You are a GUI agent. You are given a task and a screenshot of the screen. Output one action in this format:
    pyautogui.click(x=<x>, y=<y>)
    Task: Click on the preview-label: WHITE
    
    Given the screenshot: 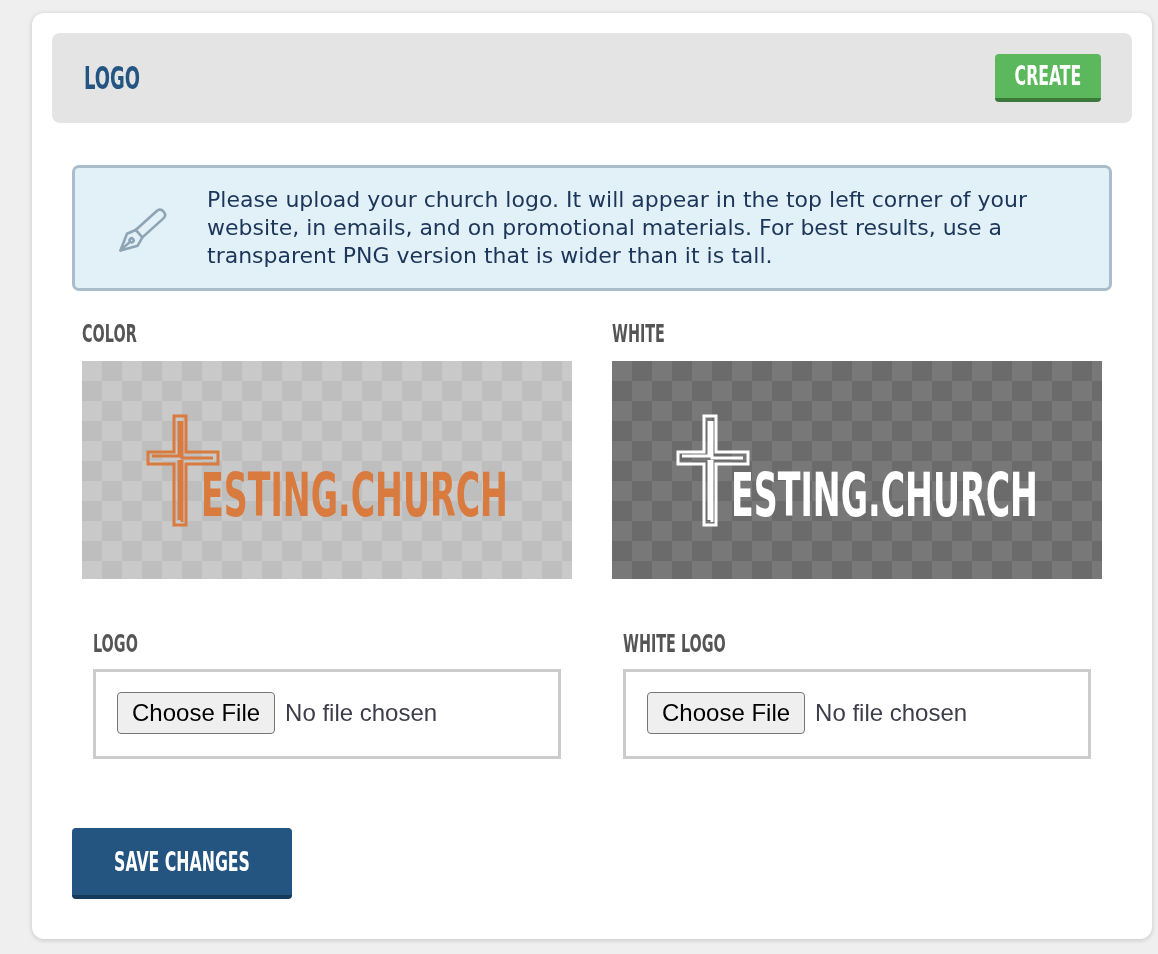 What is the action you would take?
    pyautogui.click(x=638, y=333)
    